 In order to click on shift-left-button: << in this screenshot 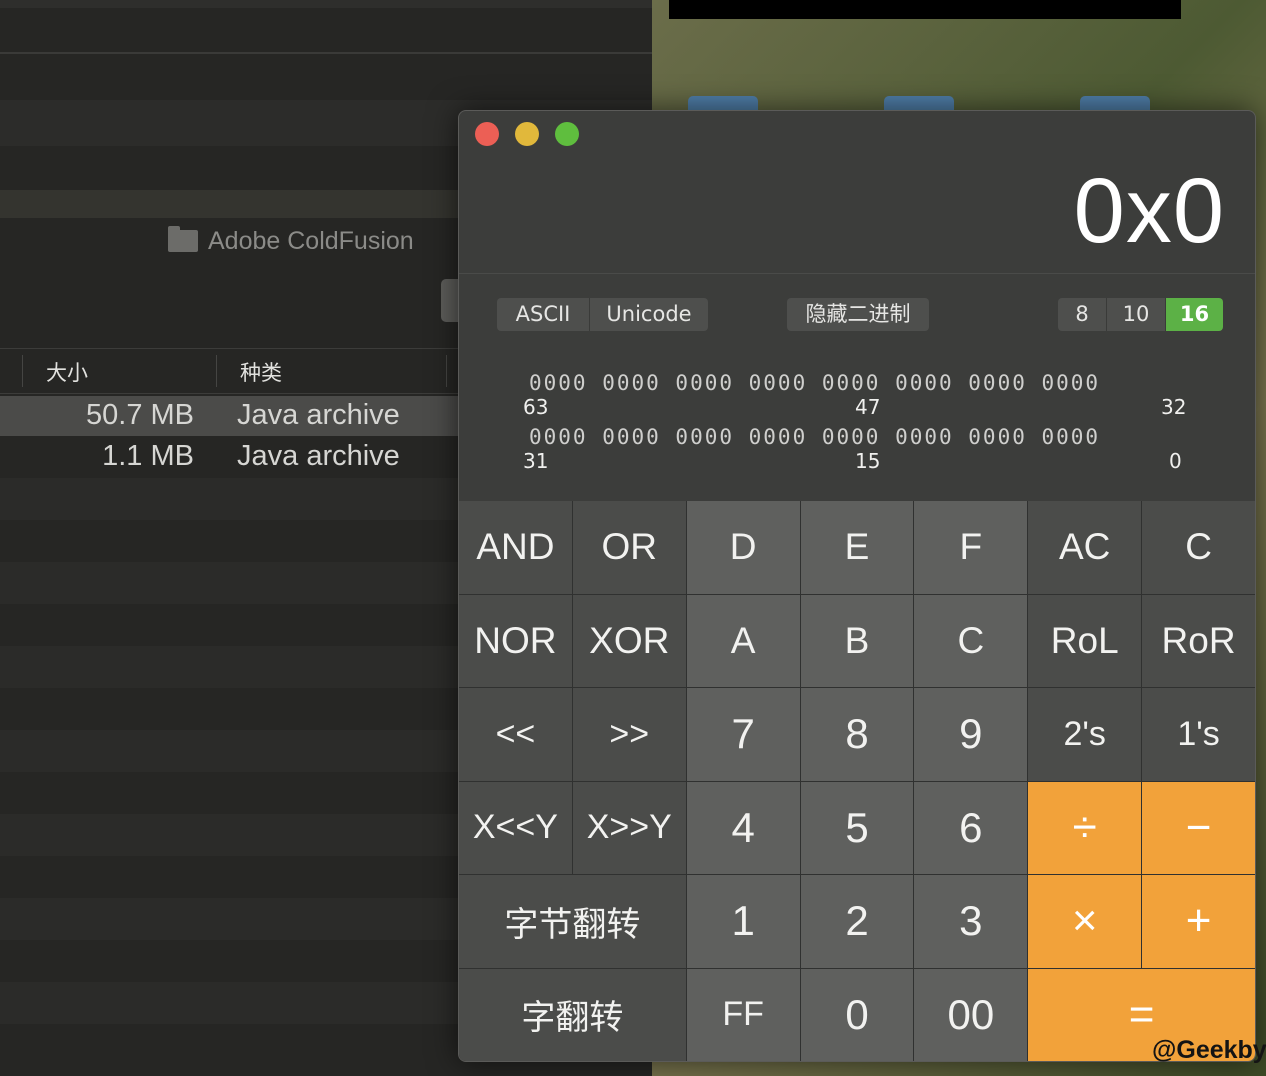, I will do `click(515, 734)`.